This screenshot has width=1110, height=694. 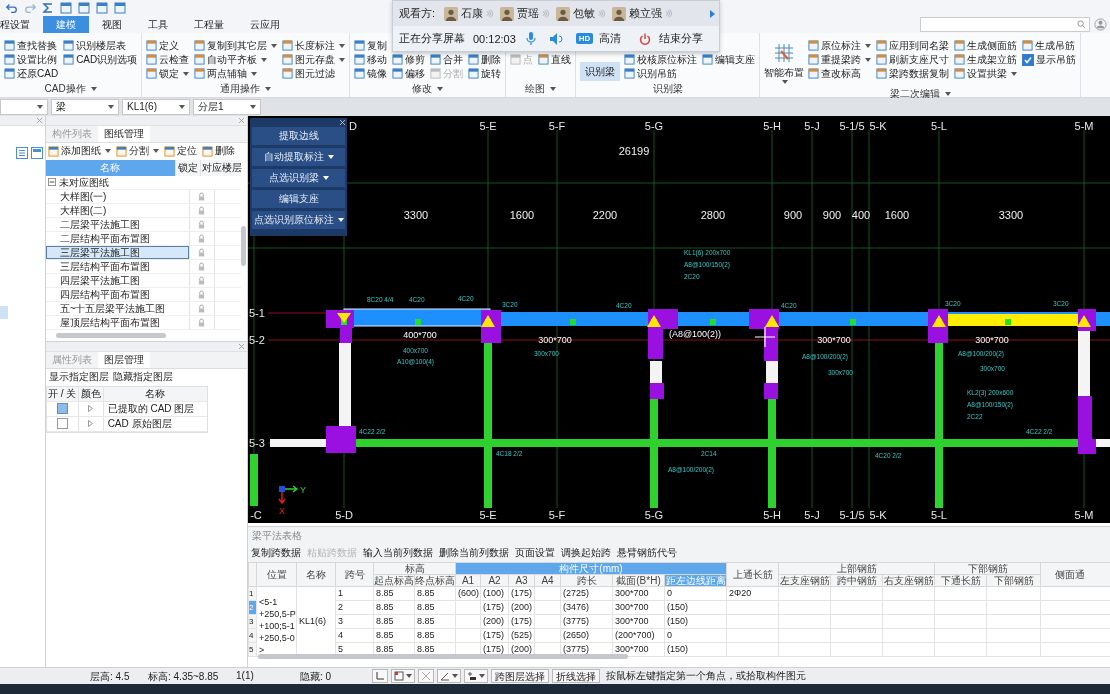 What do you see at coordinates (913, 73) in the screenshot?
I see `ribbon-button: 梁跨数据复制` at bounding box center [913, 73].